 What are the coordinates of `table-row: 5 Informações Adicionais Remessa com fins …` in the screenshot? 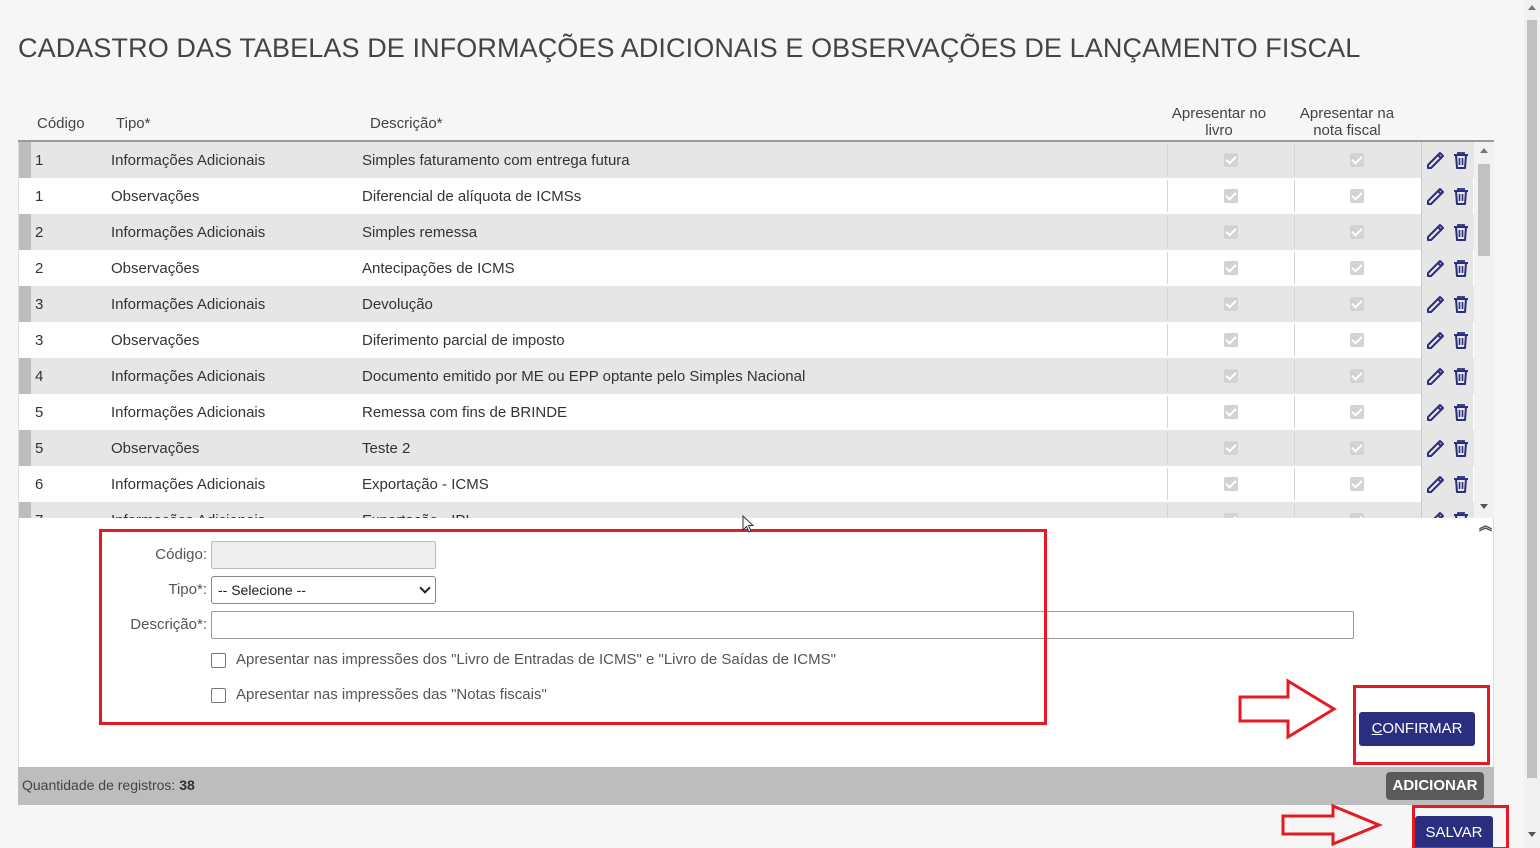 It's located at (747, 412).